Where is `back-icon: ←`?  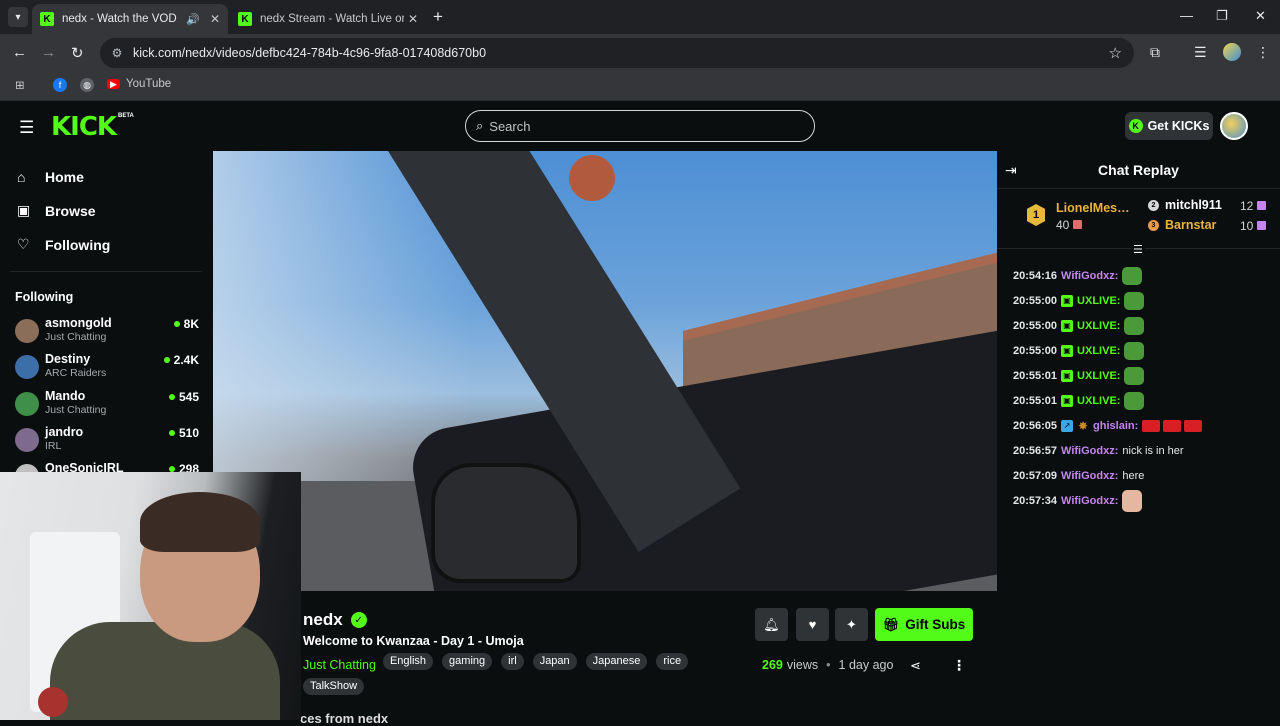
back-icon: ← is located at coordinates (19, 52).